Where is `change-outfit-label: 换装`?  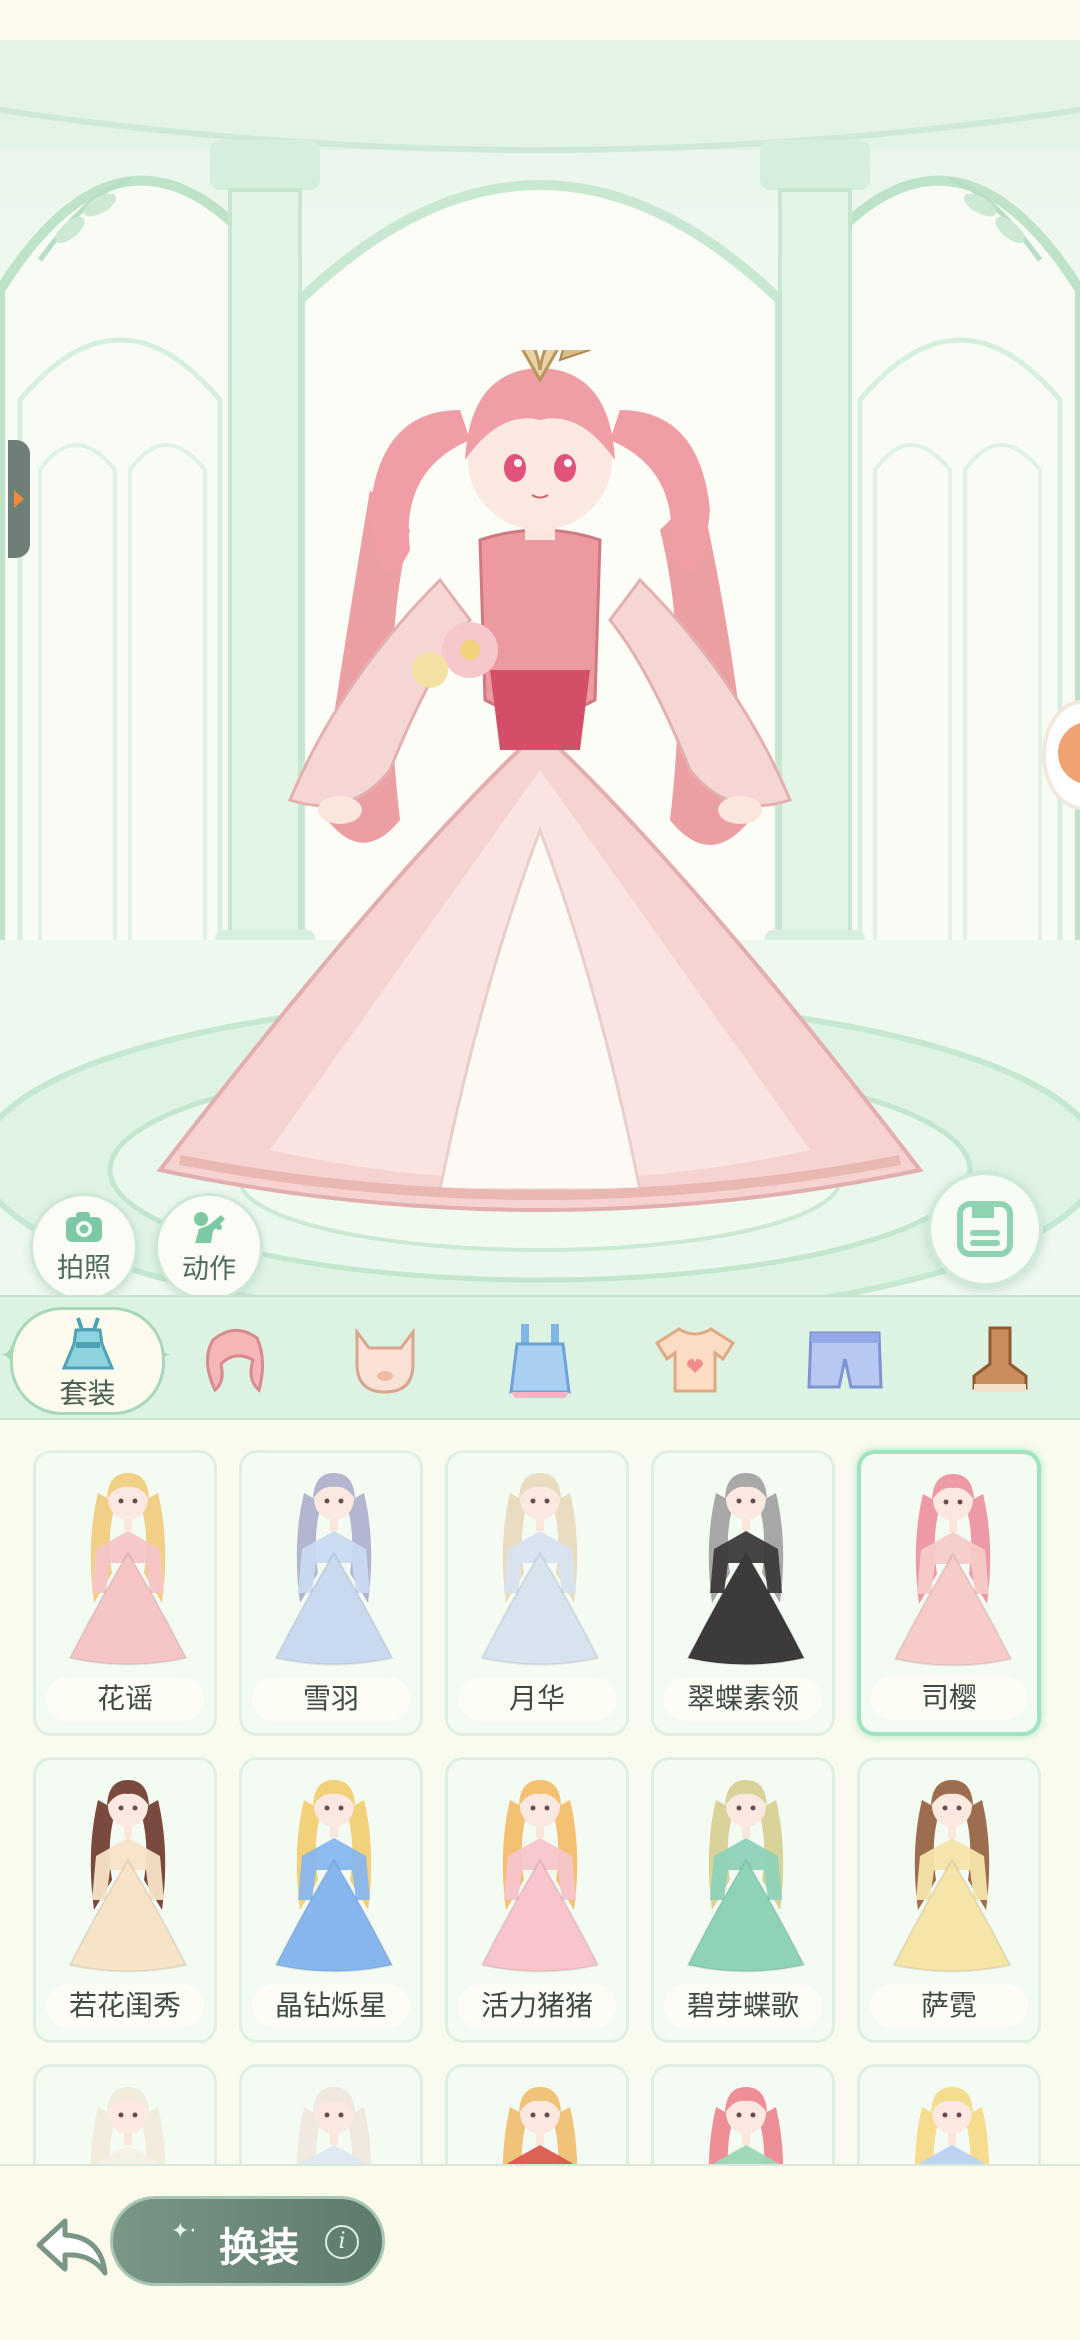 change-outfit-label: 换装 is located at coordinates (259, 2248).